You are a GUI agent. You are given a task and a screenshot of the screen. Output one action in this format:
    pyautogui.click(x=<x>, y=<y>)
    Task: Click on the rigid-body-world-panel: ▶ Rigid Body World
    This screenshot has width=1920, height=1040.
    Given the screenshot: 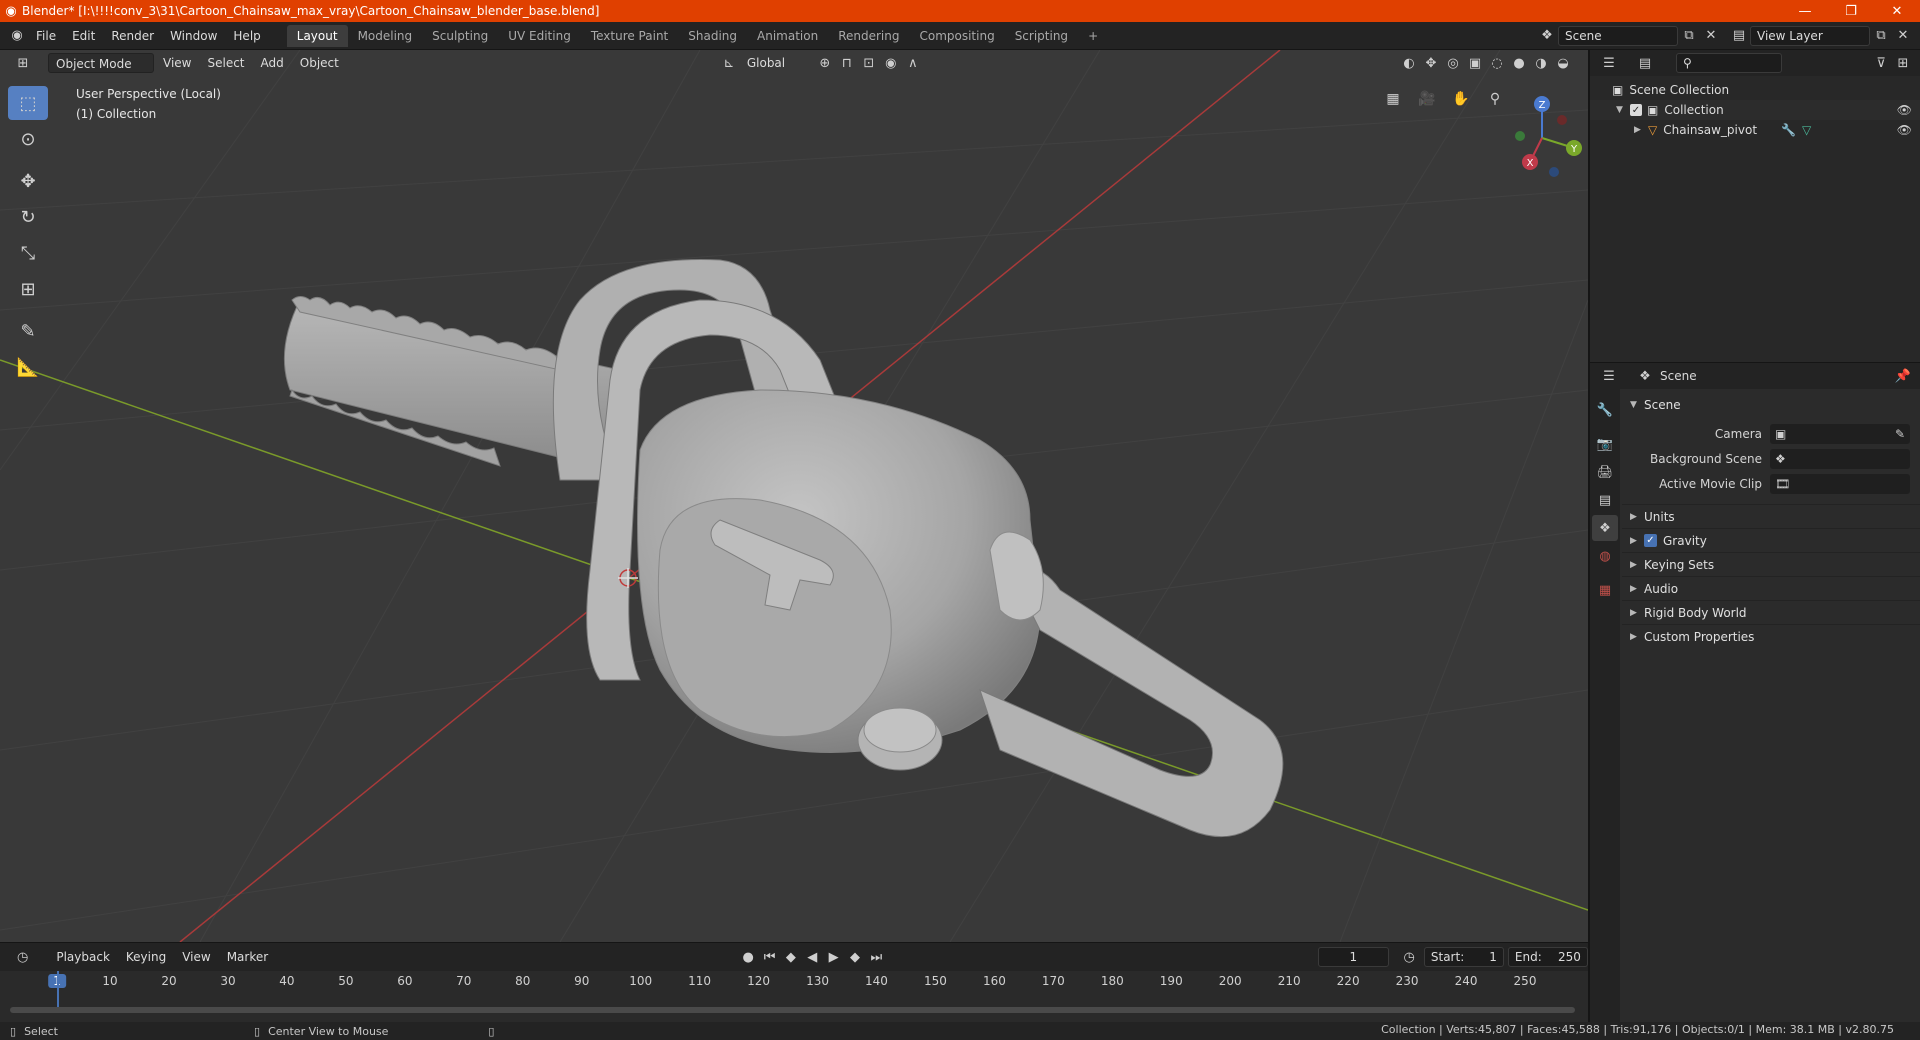 What is the action you would take?
    pyautogui.click(x=1771, y=612)
    